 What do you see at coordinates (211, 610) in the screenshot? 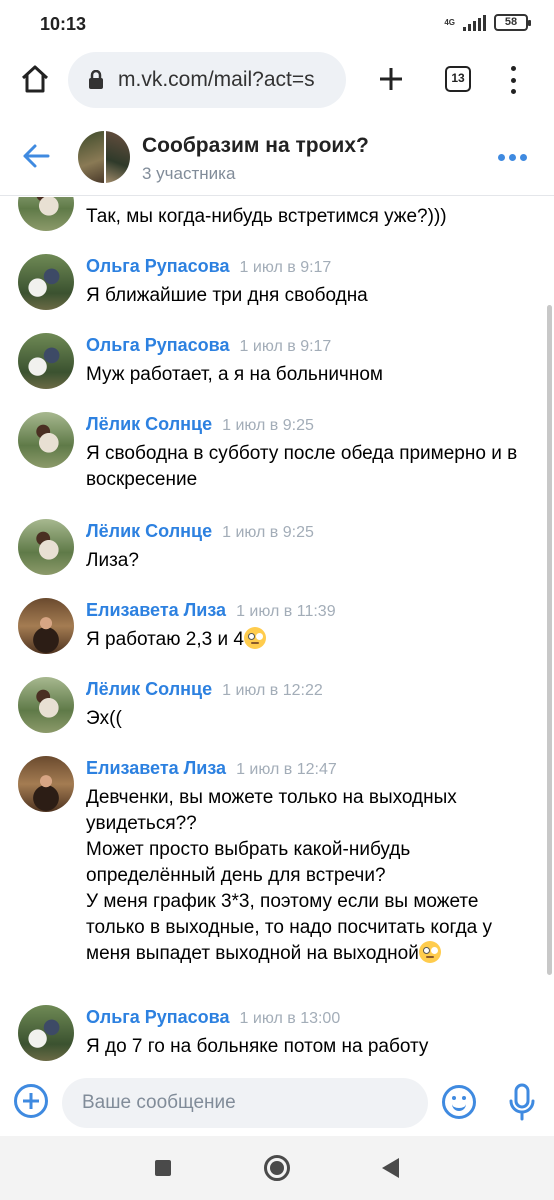
I see `author-name: Елизавета Лиза 1 июл в 11:39` at bounding box center [211, 610].